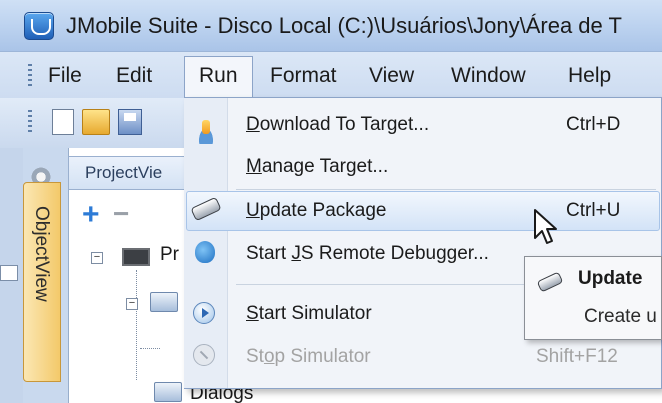 This screenshot has width=662, height=403. I want to click on projectview-tab: ProjectVie, so click(133, 173).